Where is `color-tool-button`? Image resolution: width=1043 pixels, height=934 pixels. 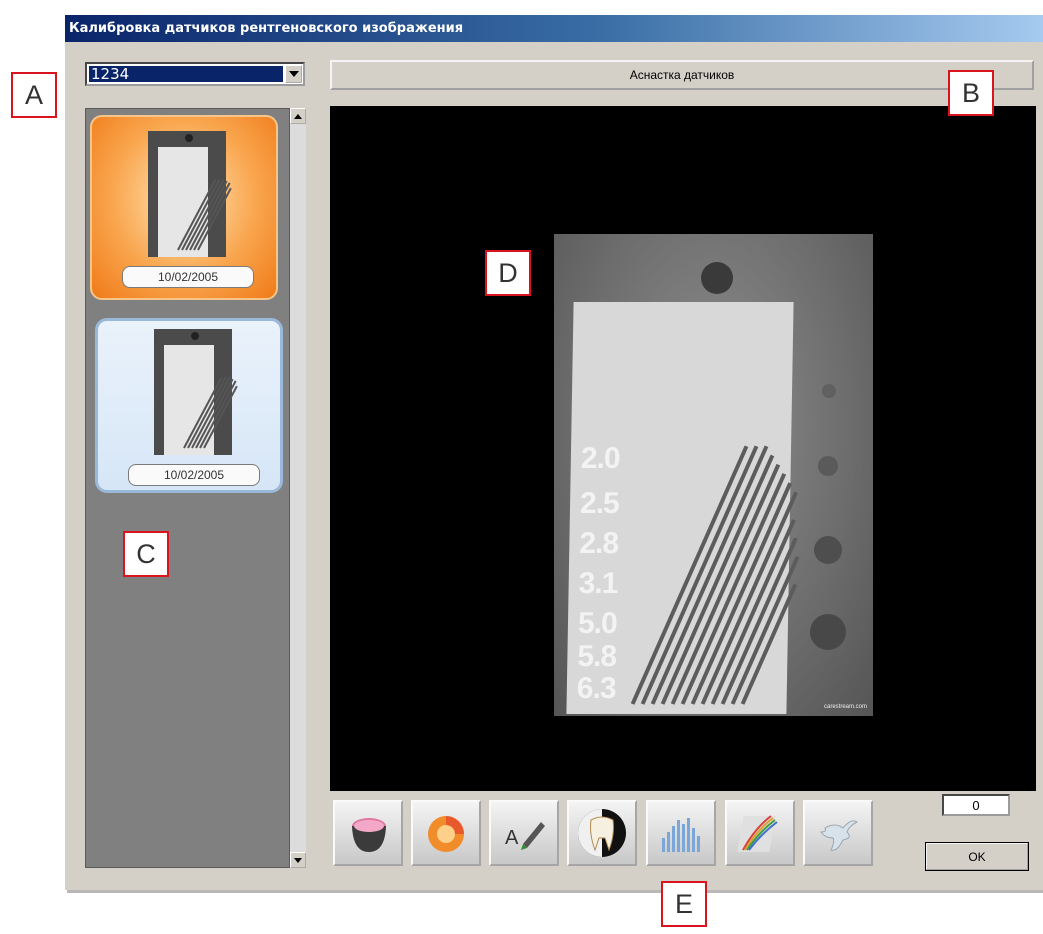
color-tool-button is located at coordinates (446, 833).